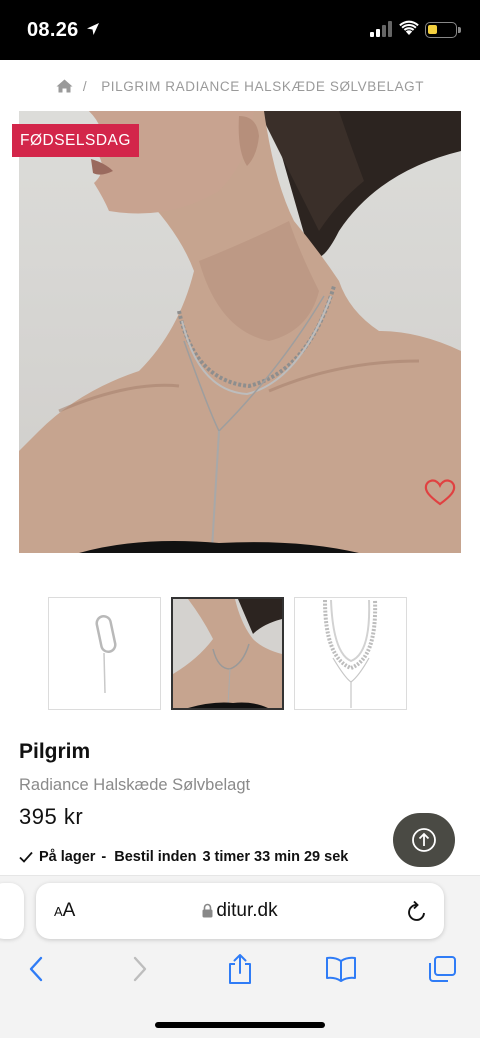  I want to click on battery-icon, so click(443, 30).